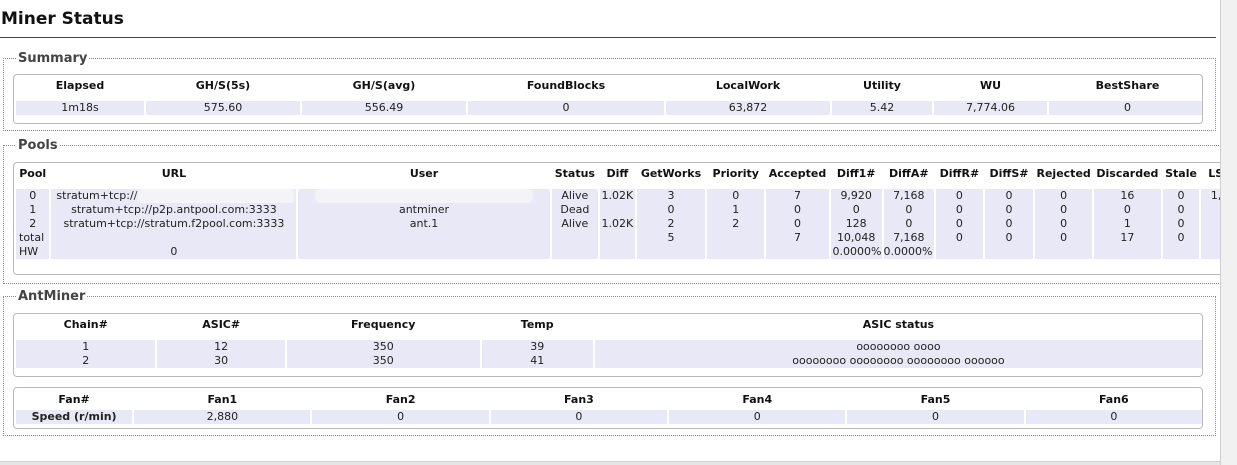 The height and width of the screenshot is (465, 1237). What do you see at coordinates (882, 108) in the screenshot?
I see `summary-utility: 5.42` at bounding box center [882, 108].